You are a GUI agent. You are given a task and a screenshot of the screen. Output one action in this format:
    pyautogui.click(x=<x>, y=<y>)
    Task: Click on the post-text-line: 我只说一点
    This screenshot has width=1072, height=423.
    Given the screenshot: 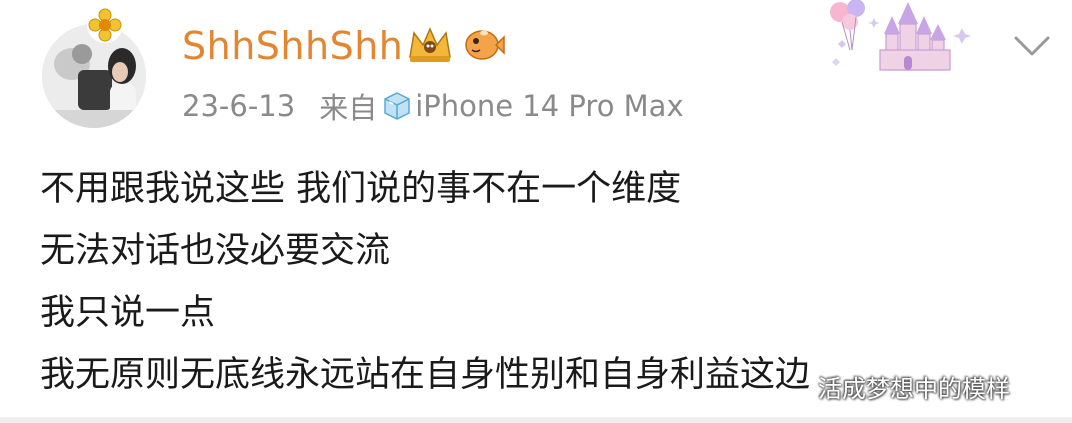 What is the action you would take?
    pyautogui.click(x=128, y=313)
    